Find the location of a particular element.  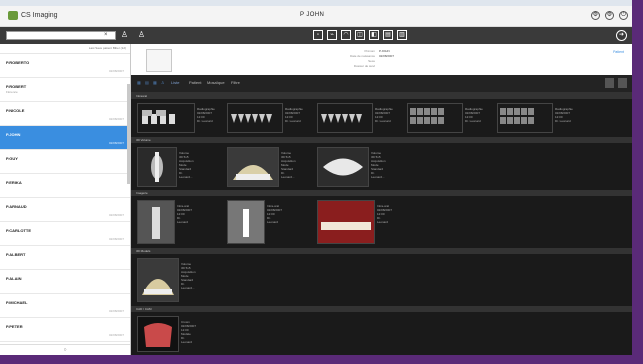

section-header: 3D Volume is located at coordinates (381, 140).